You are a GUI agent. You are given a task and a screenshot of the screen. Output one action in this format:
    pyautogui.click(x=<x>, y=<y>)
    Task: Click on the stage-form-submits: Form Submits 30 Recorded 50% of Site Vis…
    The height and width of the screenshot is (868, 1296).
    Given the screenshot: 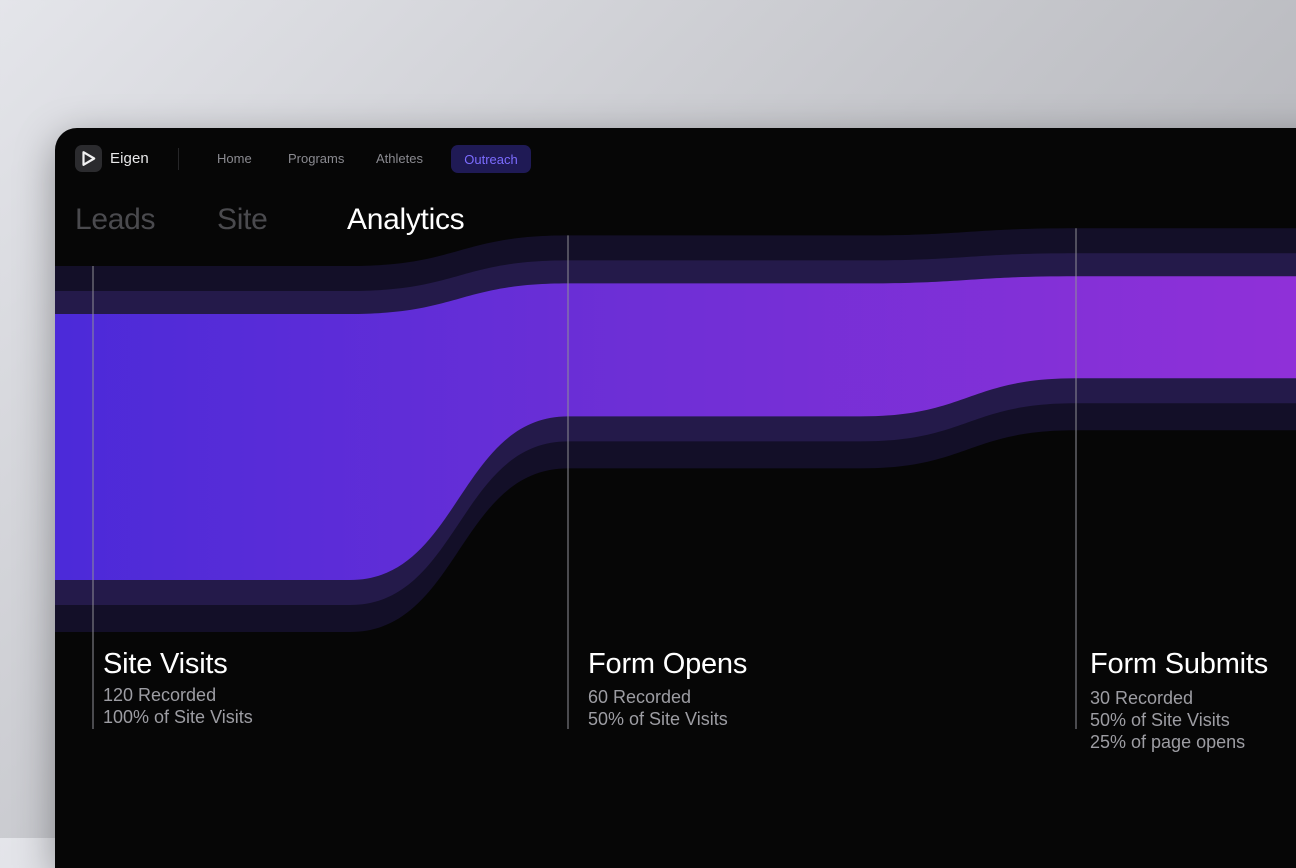 What is the action you would take?
    pyautogui.click(x=1179, y=700)
    